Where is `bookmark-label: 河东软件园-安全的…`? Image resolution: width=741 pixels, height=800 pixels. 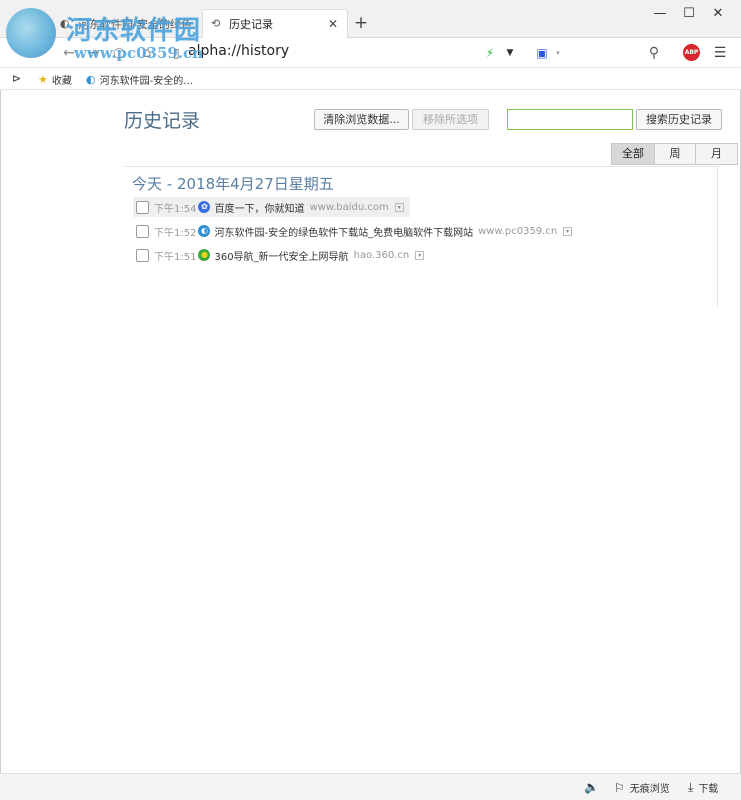 bookmark-label: 河东软件园-安全的… is located at coordinates (146, 81).